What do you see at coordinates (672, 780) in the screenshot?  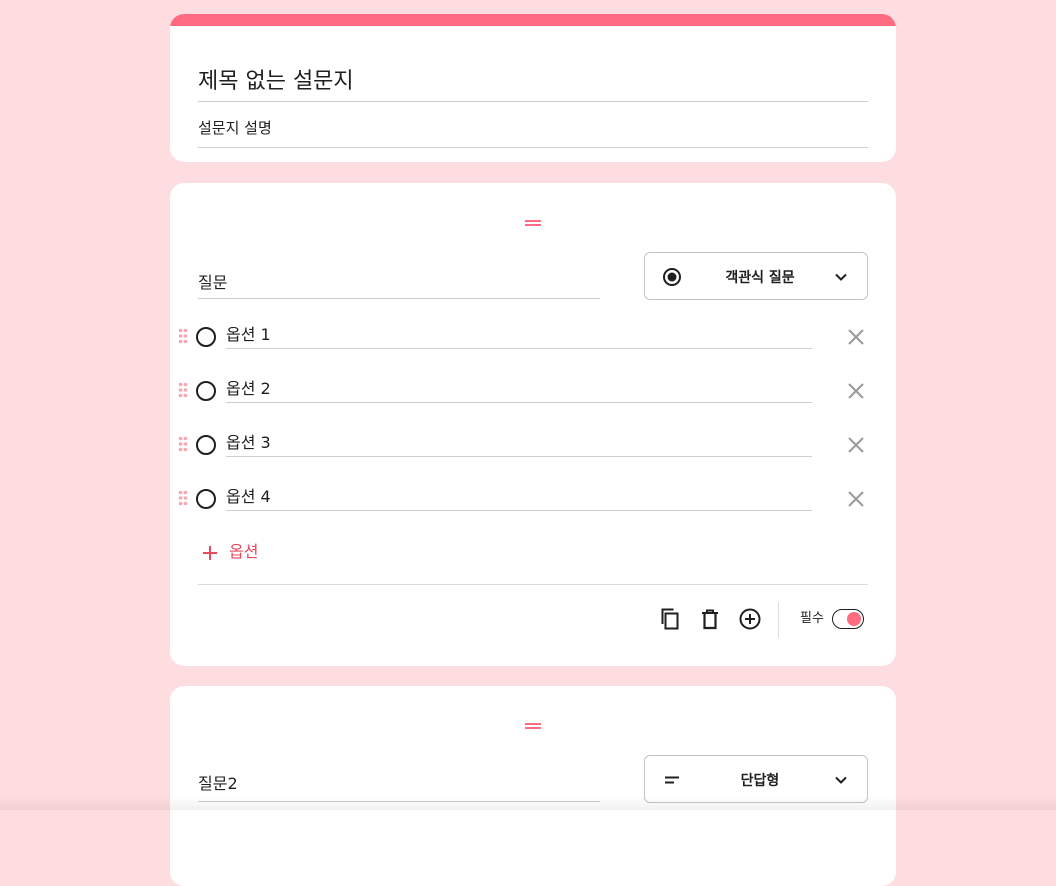 I see `short-text-icon` at bounding box center [672, 780].